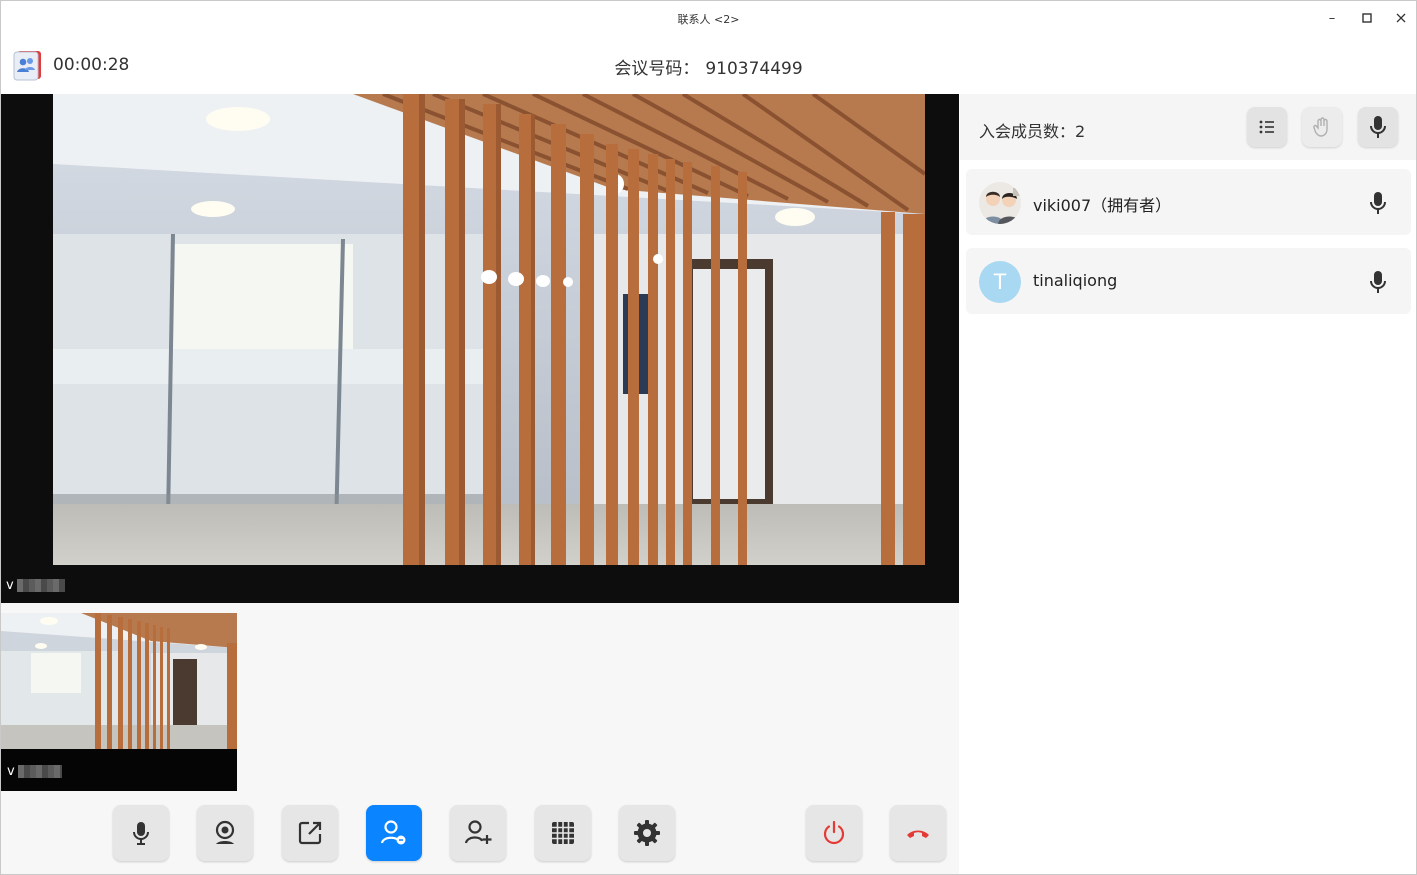 This screenshot has width=1417, height=875. I want to click on list-view-button, so click(1267, 127).